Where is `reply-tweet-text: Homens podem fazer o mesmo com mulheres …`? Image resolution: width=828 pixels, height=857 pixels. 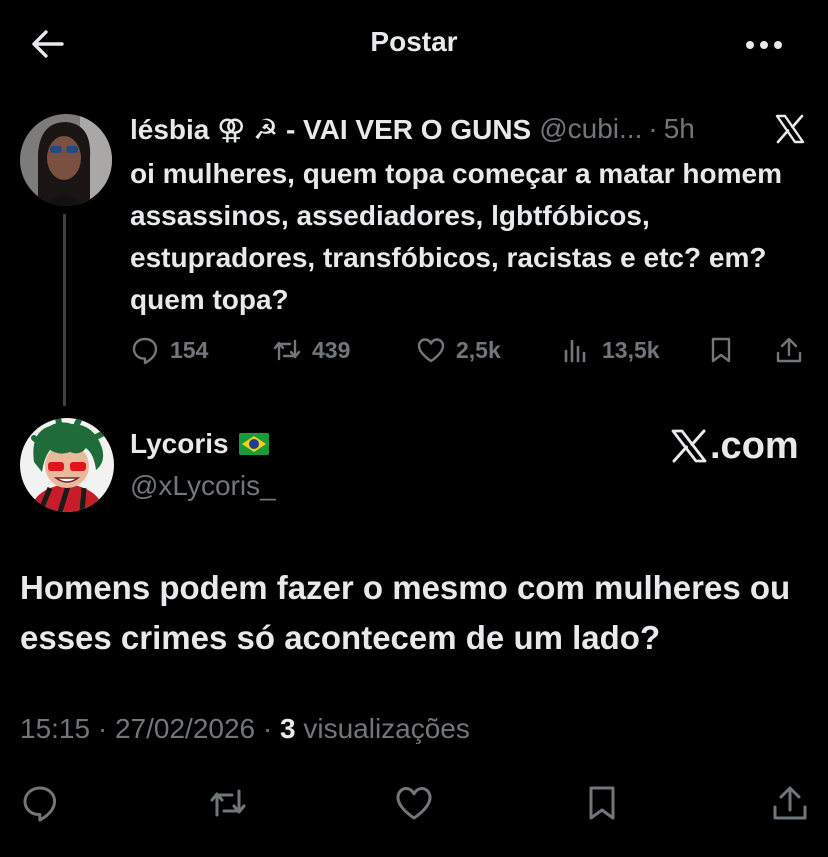 reply-tweet-text: Homens podem fazer o mesmo com mulheres … is located at coordinates (405, 612).